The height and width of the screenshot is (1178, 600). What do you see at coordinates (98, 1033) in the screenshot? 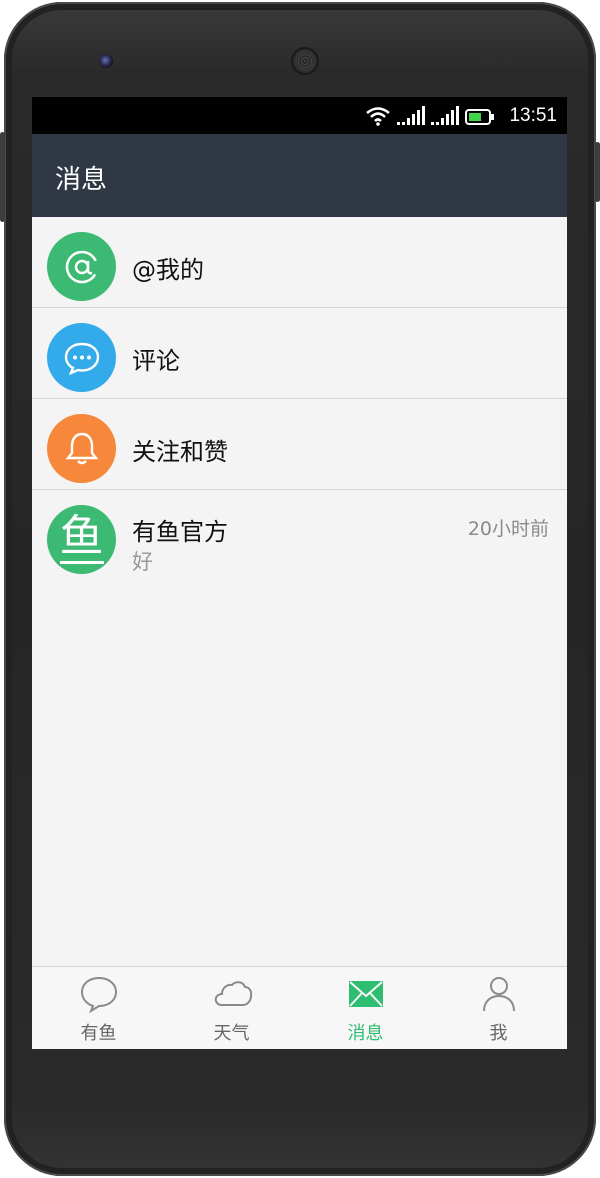
I see `tab-label: 有鱼` at bounding box center [98, 1033].